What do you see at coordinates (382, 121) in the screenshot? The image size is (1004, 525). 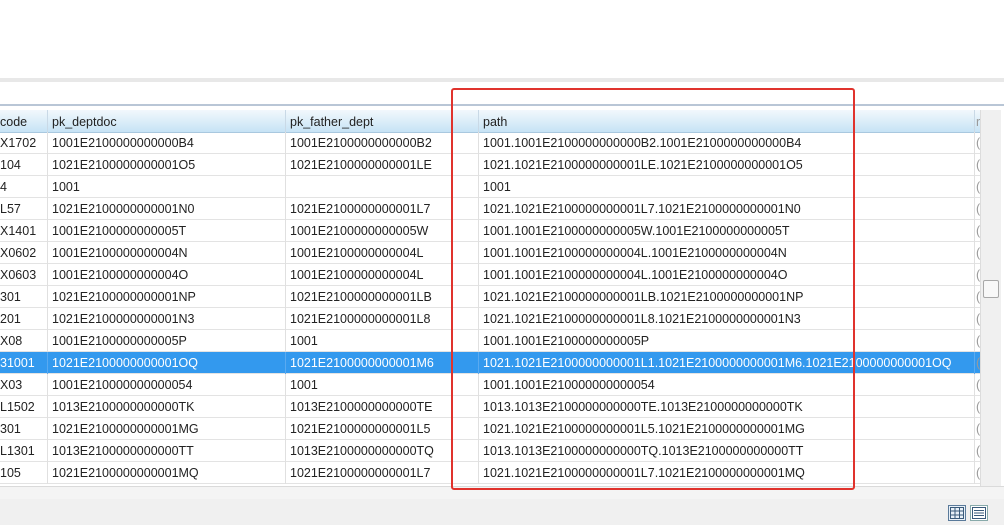 I see `column-header-pk-father-dept: pk_father_dept` at bounding box center [382, 121].